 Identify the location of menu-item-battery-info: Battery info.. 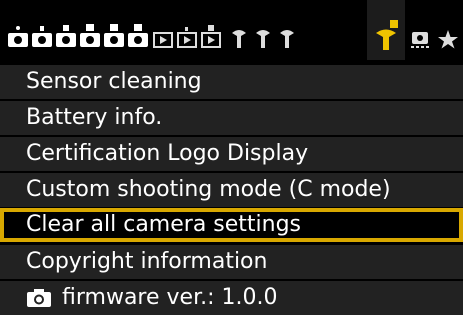
(231, 118).